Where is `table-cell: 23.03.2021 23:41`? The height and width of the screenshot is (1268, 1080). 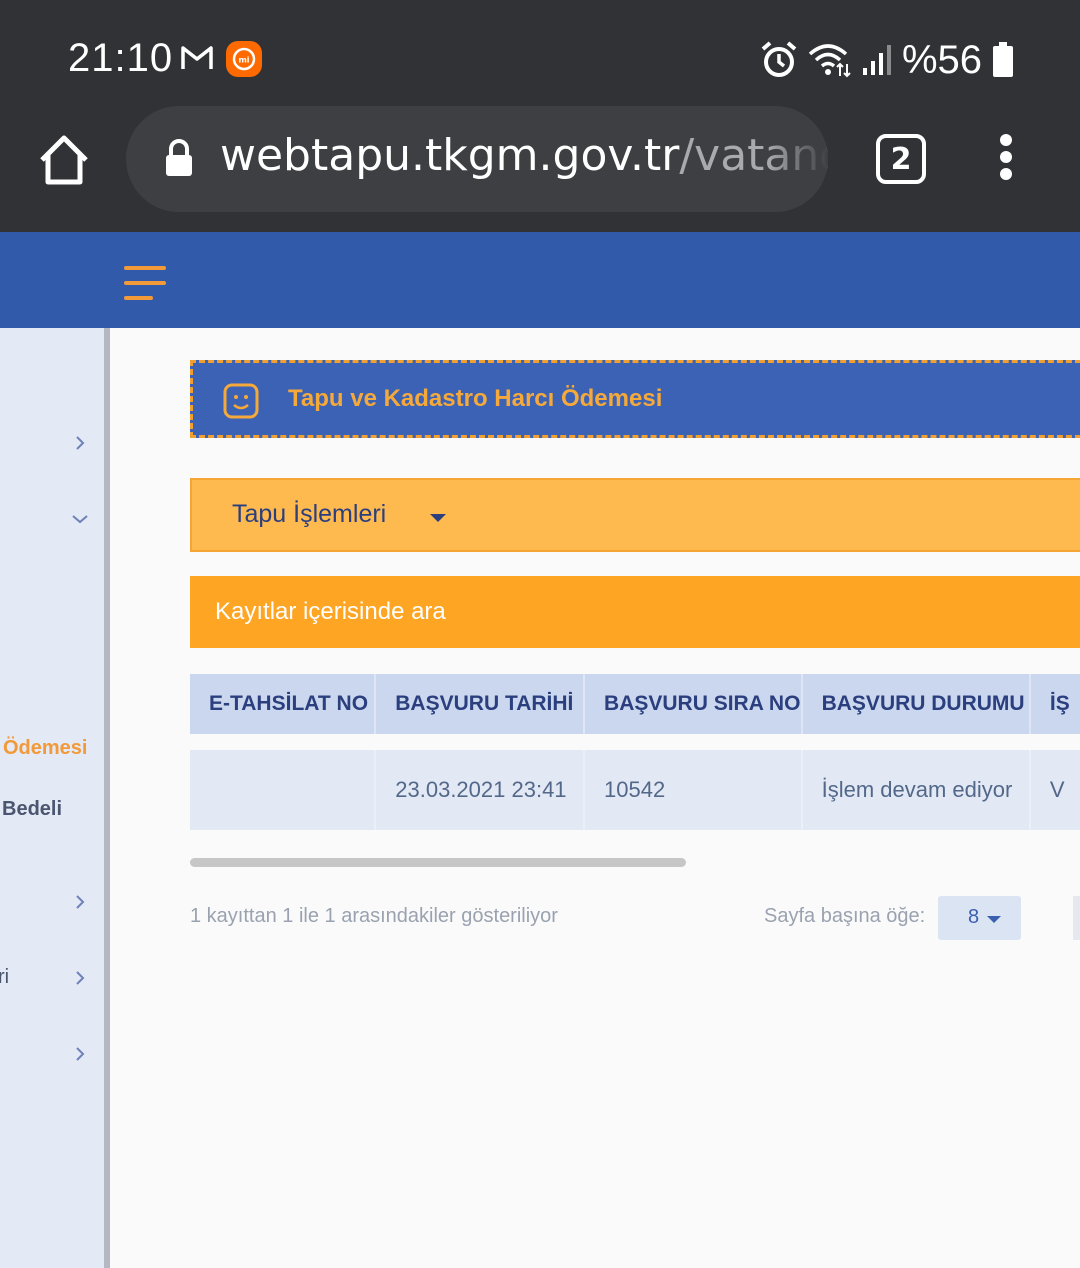 table-cell: 23.03.2021 23:41 is located at coordinates (481, 790).